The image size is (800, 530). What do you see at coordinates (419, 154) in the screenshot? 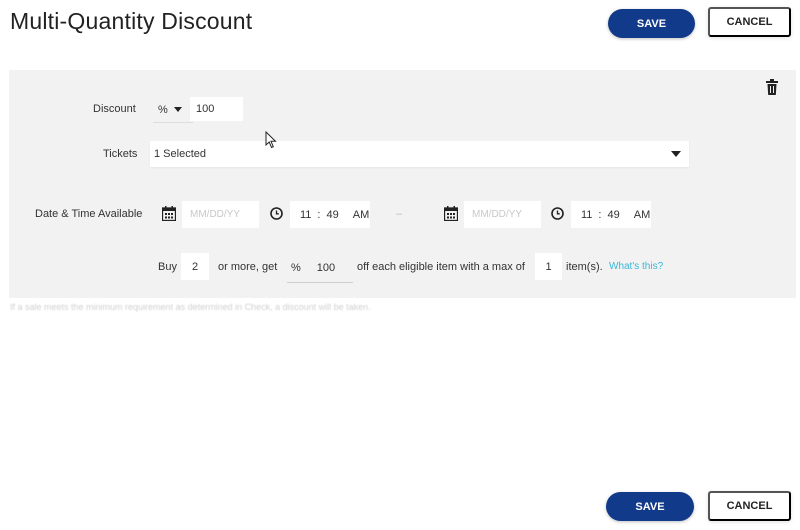
I see `tickets-select: 1 Selected` at bounding box center [419, 154].